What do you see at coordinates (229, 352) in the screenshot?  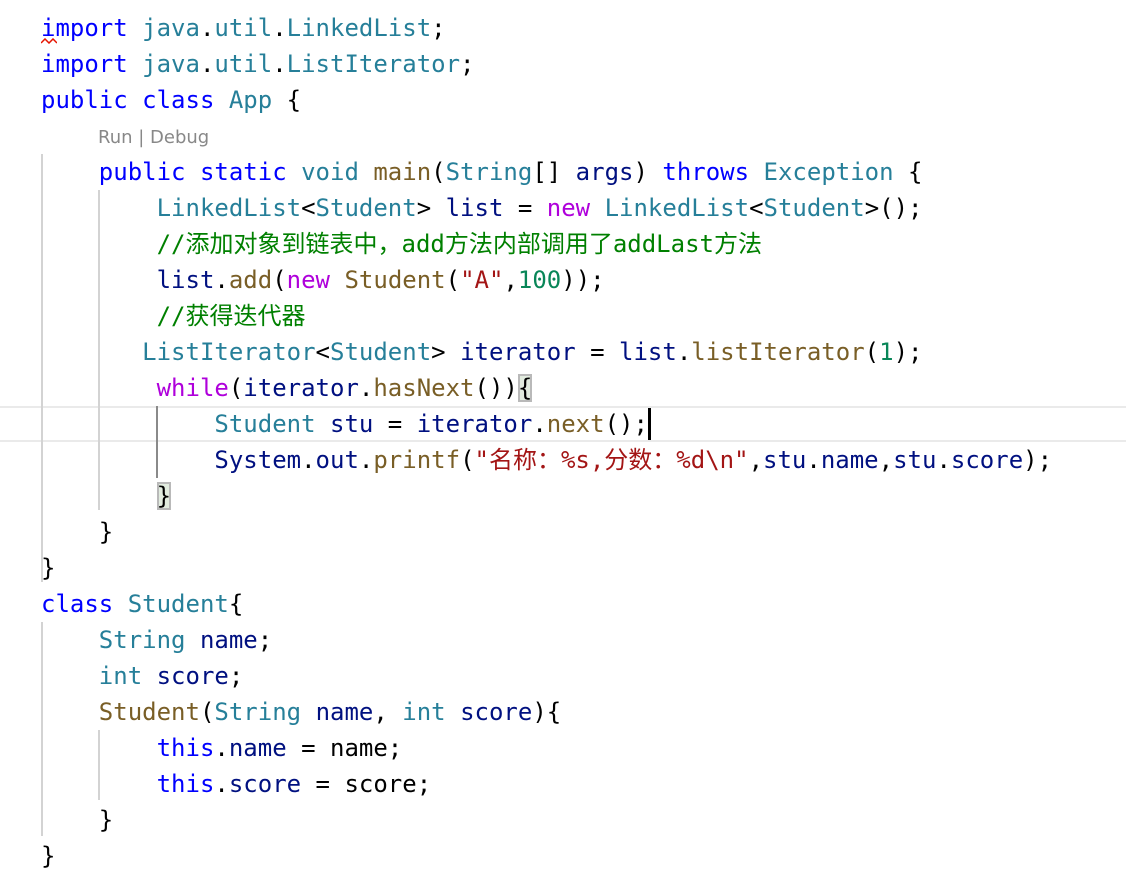 I see `code-token: ListIterator` at bounding box center [229, 352].